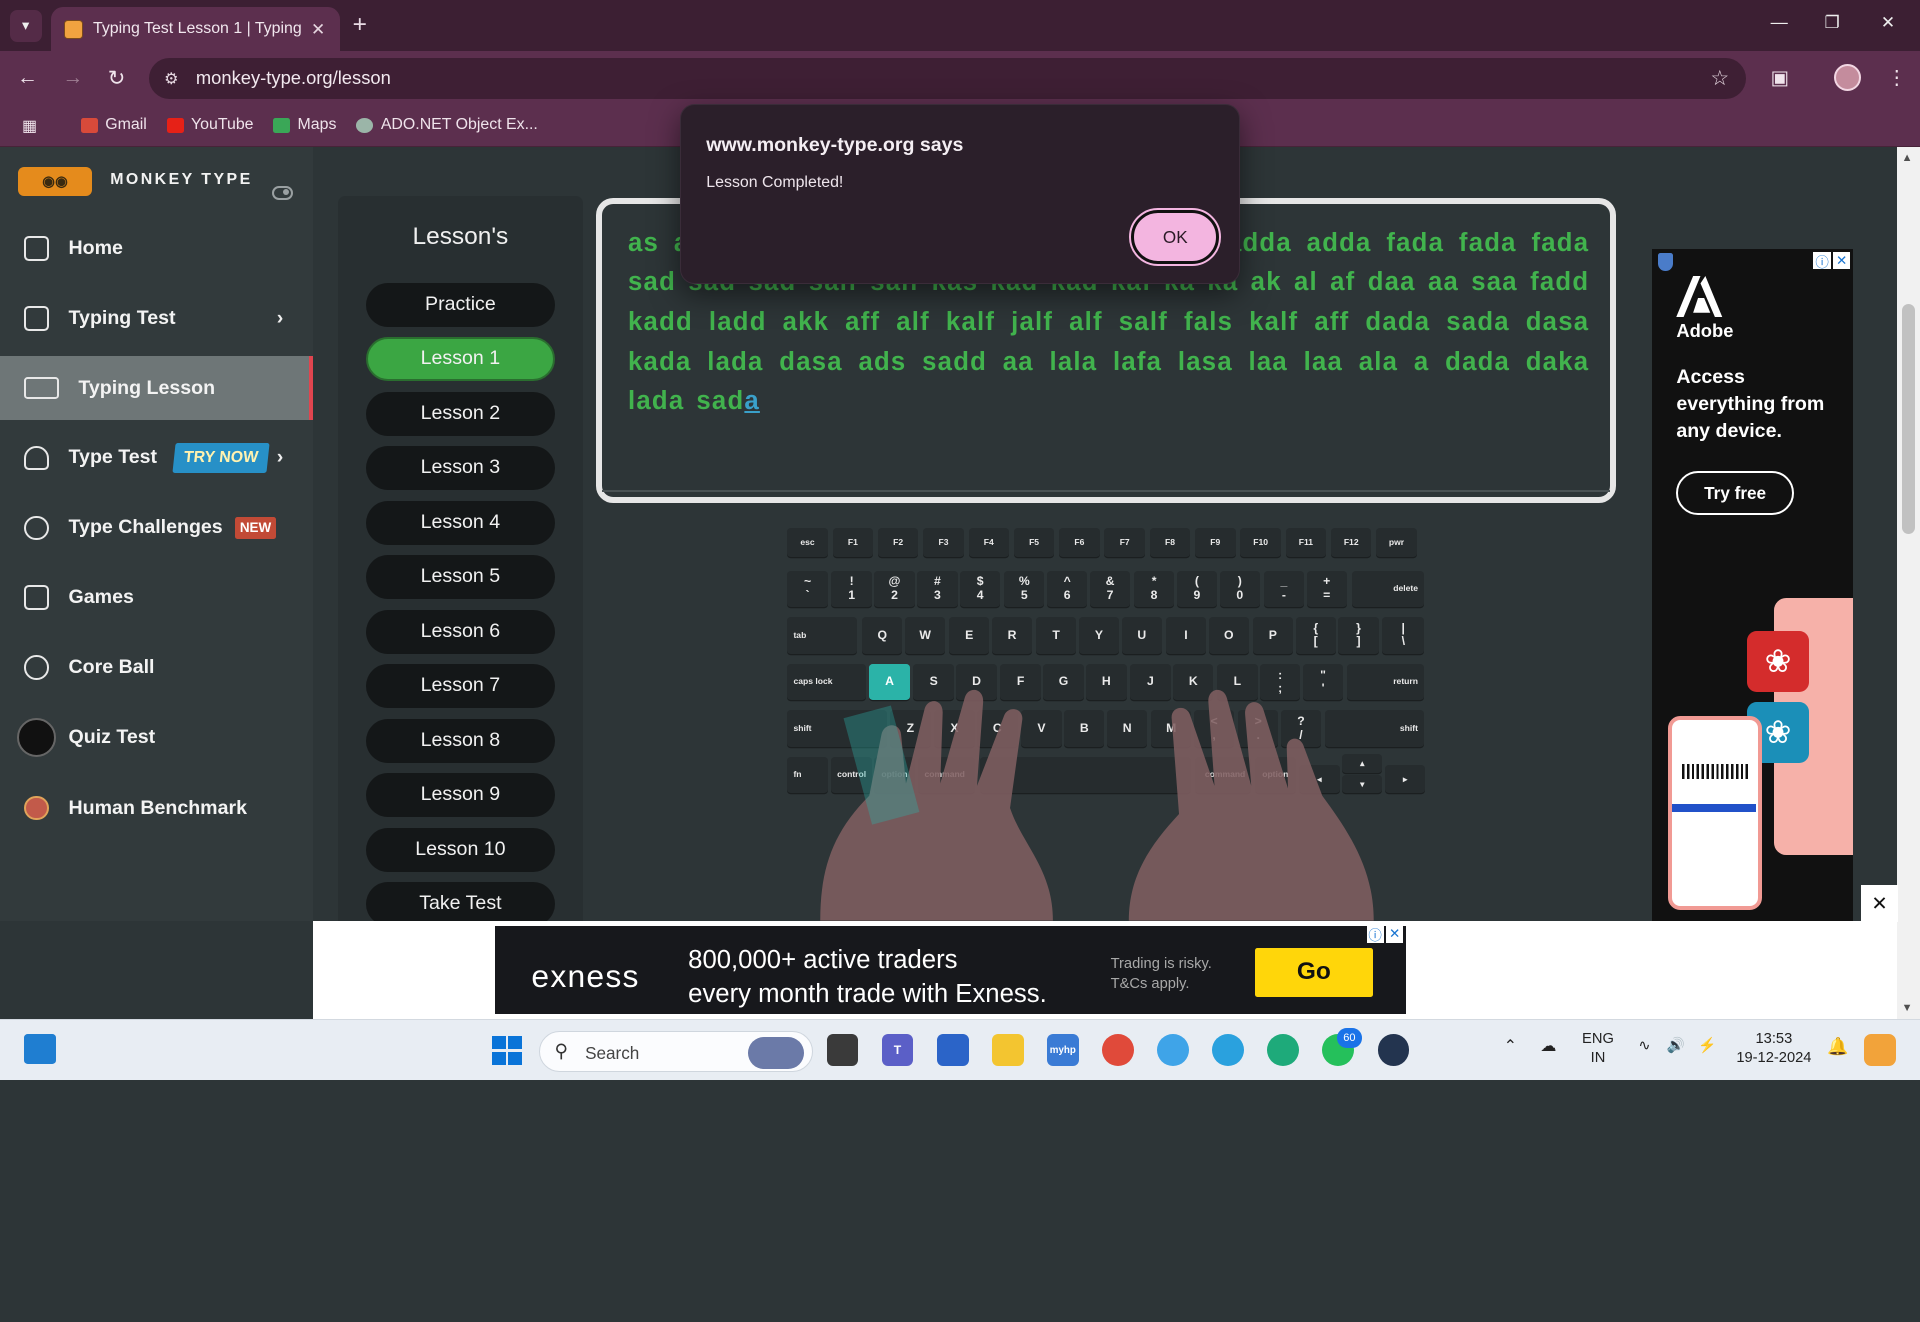 Image resolution: width=1920 pixels, height=1322 pixels. I want to click on key-v: V, so click(1041, 728).